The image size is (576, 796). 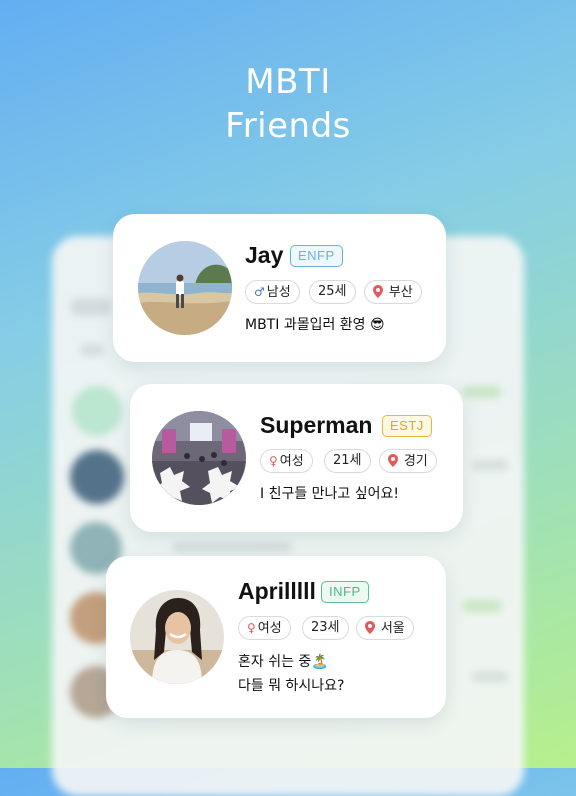 What do you see at coordinates (259, 292) in the screenshot?
I see `male-icon: ♂` at bounding box center [259, 292].